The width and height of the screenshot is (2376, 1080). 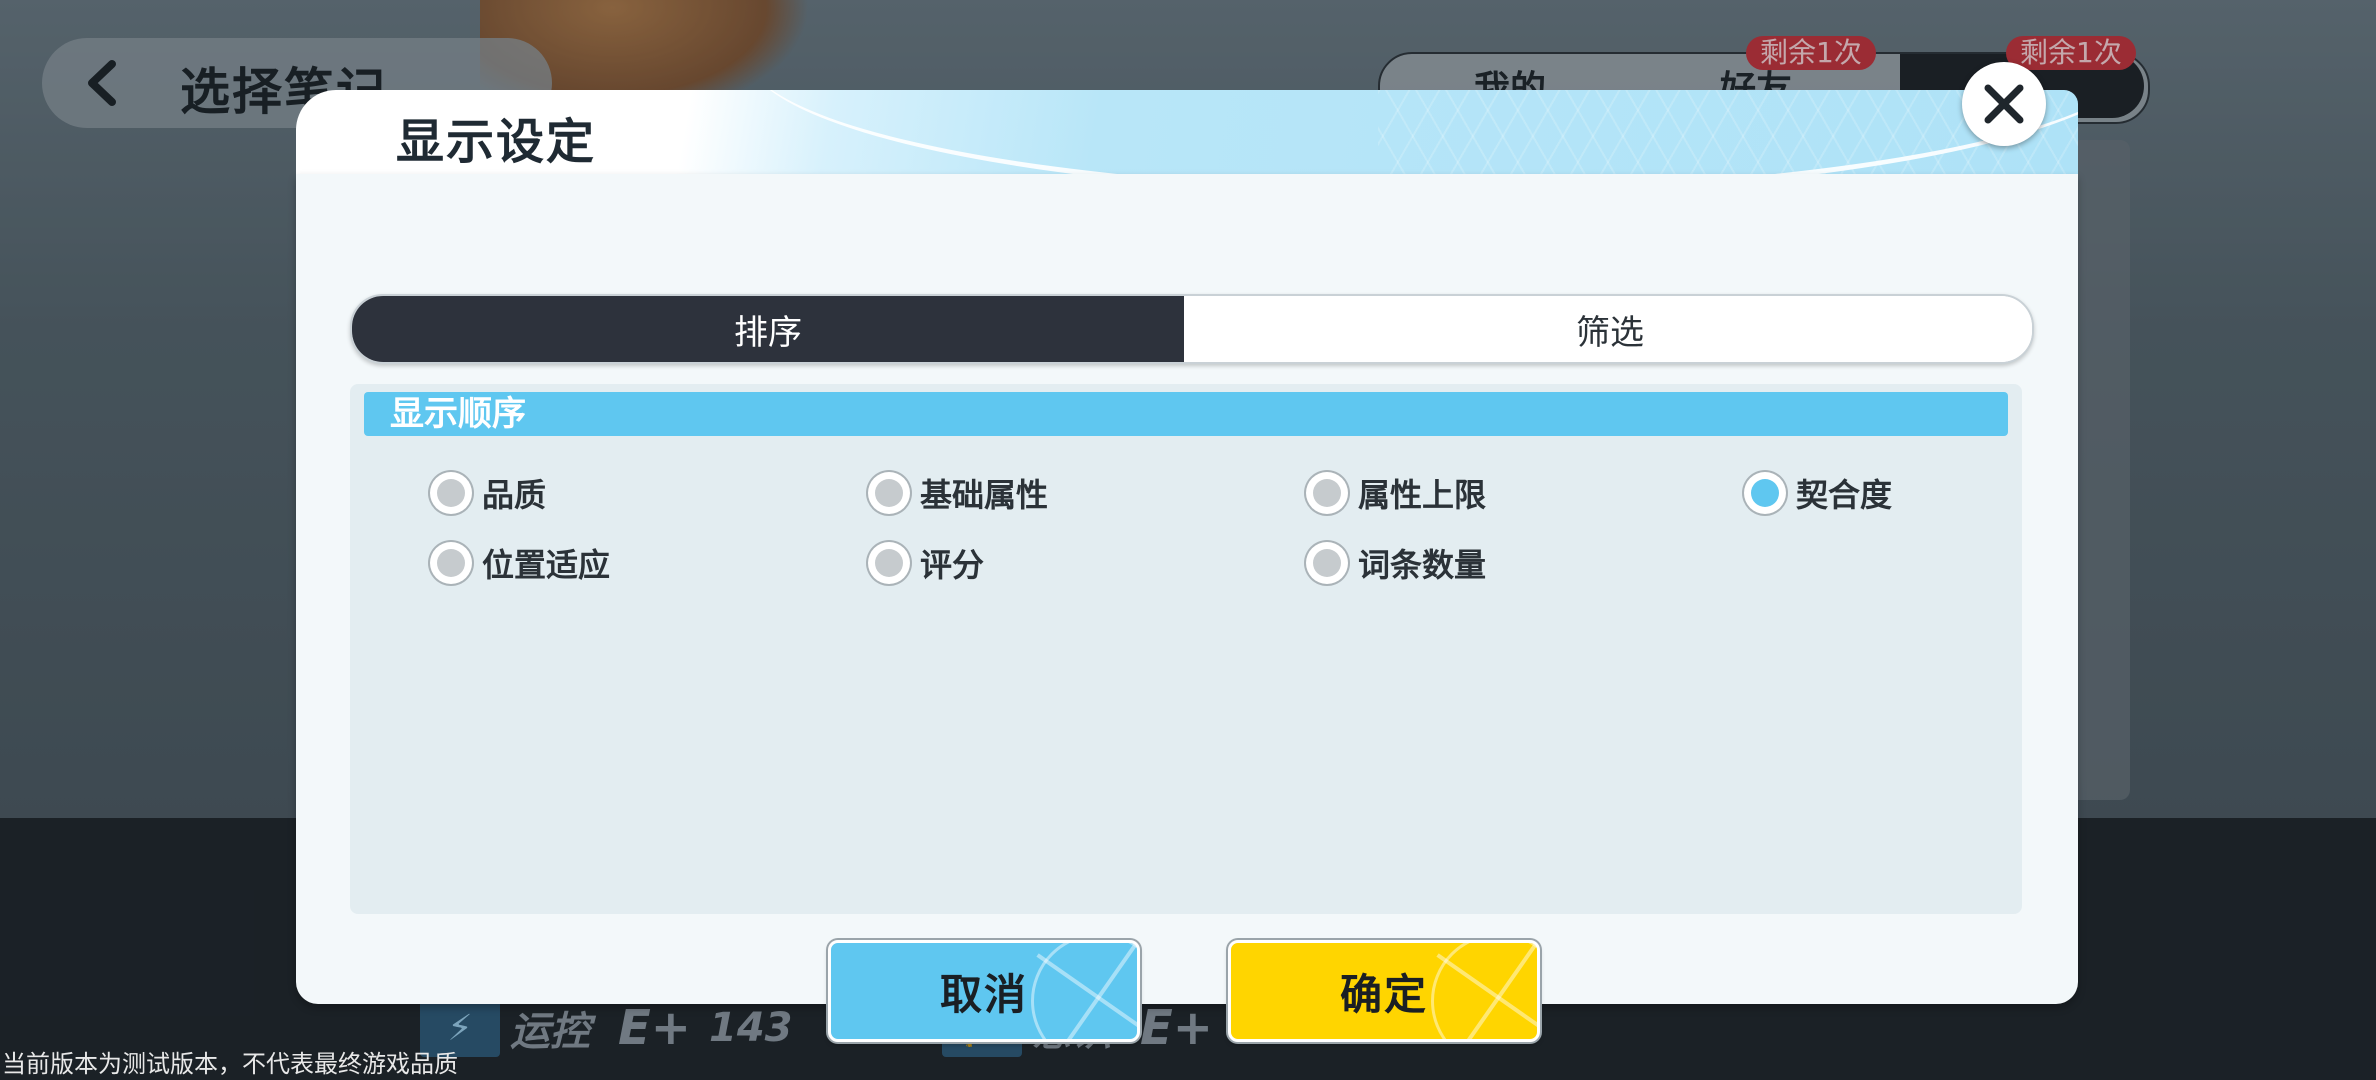 I want to click on option-entry-count: 词条数量, so click(x=1396, y=563).